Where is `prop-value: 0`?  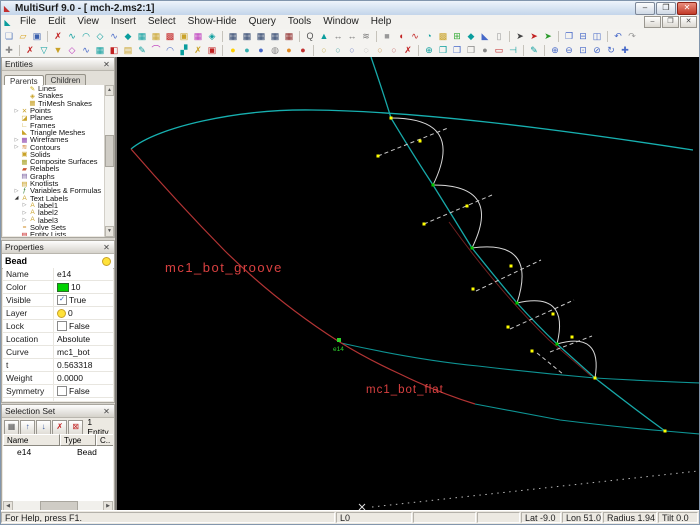 prop-value: 0 is located at coordinates (83, 313).